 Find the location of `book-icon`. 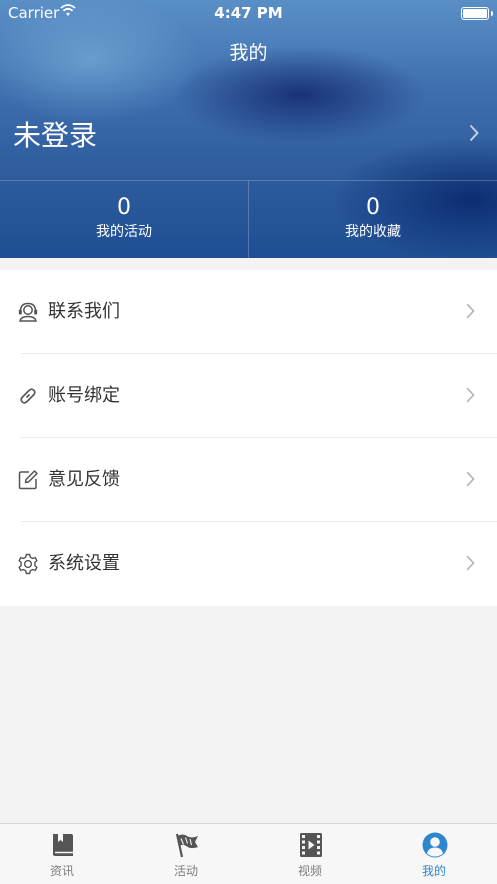

book-icon is located at coordinates (63, 845).